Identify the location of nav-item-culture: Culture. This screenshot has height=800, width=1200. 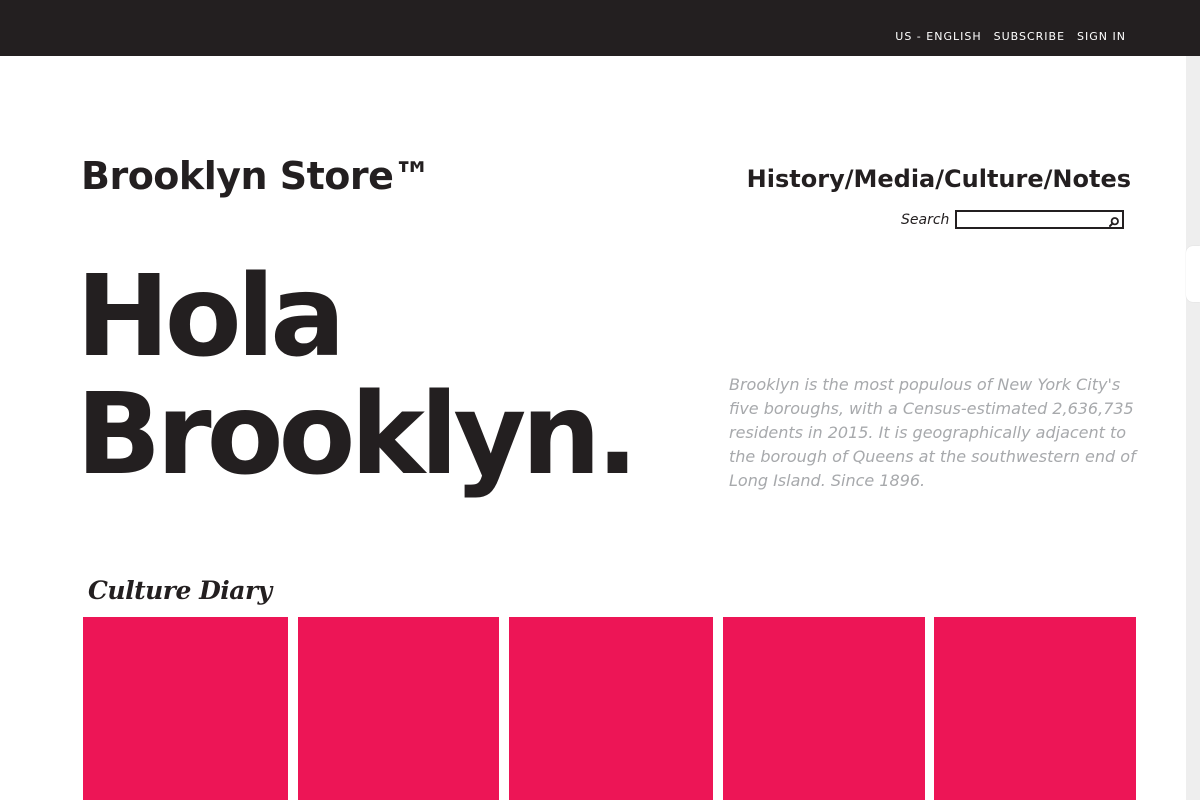
(994, 179).